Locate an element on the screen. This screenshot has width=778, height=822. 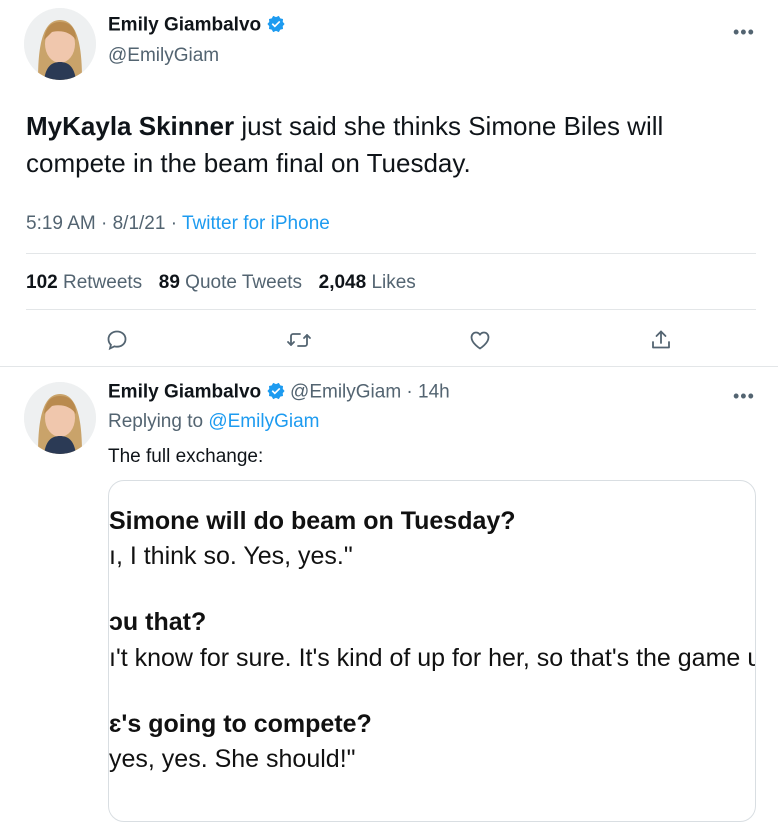
image-question-3: ɛ's going to compete? is located at coordinates (240, 724).